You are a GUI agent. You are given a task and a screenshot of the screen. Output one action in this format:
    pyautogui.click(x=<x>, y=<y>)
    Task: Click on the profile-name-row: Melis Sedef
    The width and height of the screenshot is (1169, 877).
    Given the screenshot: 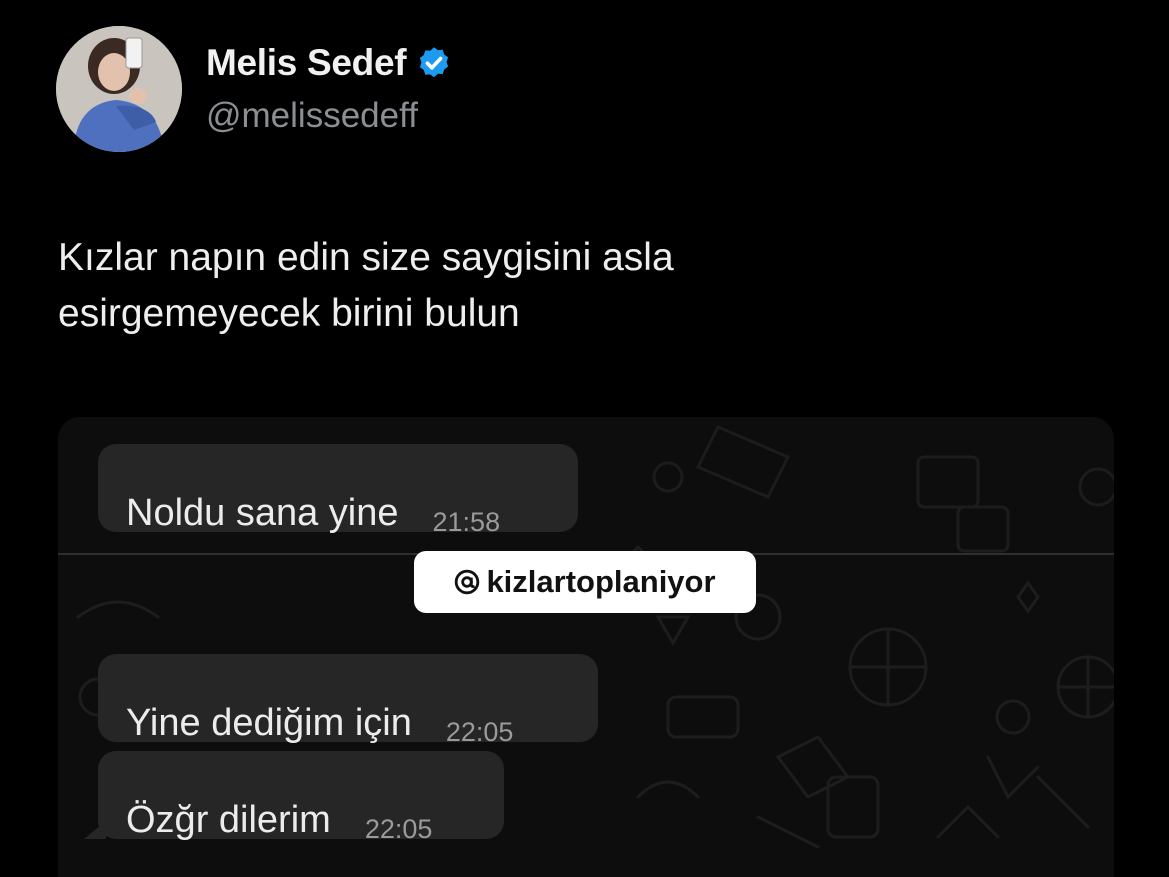 What is the action you would take?
    pyautogui.click(x=329, y=63)
    